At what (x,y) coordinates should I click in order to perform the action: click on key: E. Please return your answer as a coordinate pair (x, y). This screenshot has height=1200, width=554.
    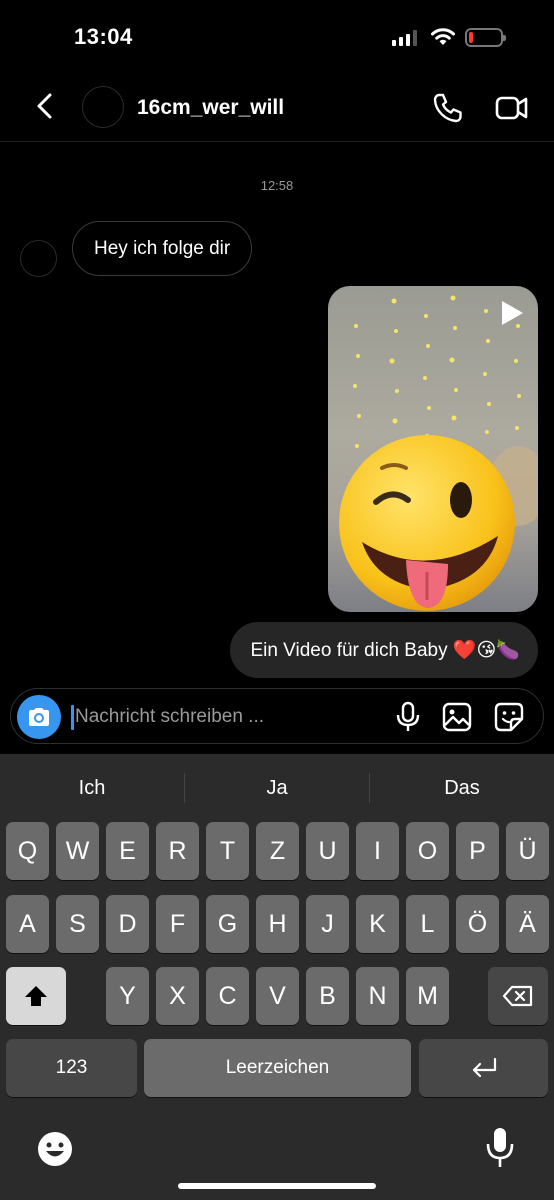
    Looking at the image, I should click on (127, 851).